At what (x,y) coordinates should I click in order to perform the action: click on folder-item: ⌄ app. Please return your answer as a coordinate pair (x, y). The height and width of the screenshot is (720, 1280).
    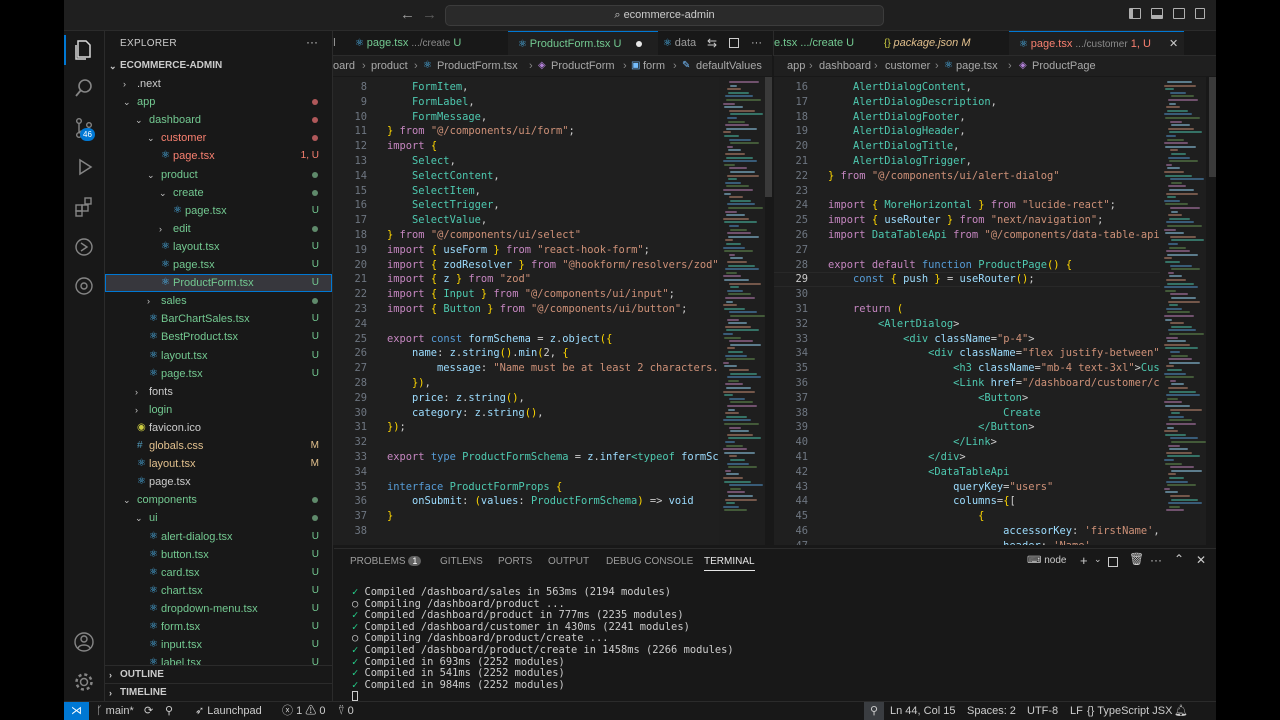
    Looking at the image, I should click on (218, 102).